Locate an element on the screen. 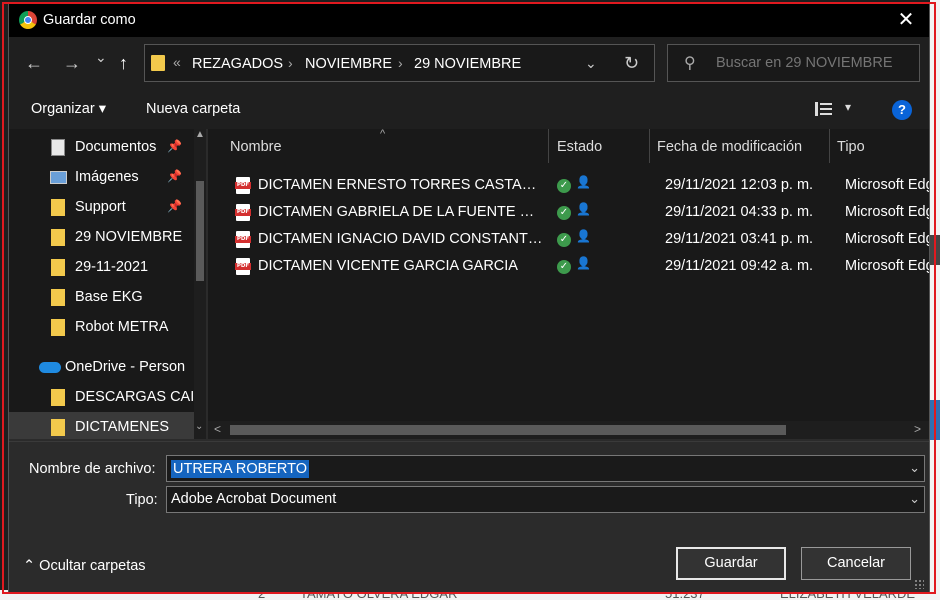 This screenshot has width=940, height=600. column-header-estado: Estado is located at coordinates (579, 147).